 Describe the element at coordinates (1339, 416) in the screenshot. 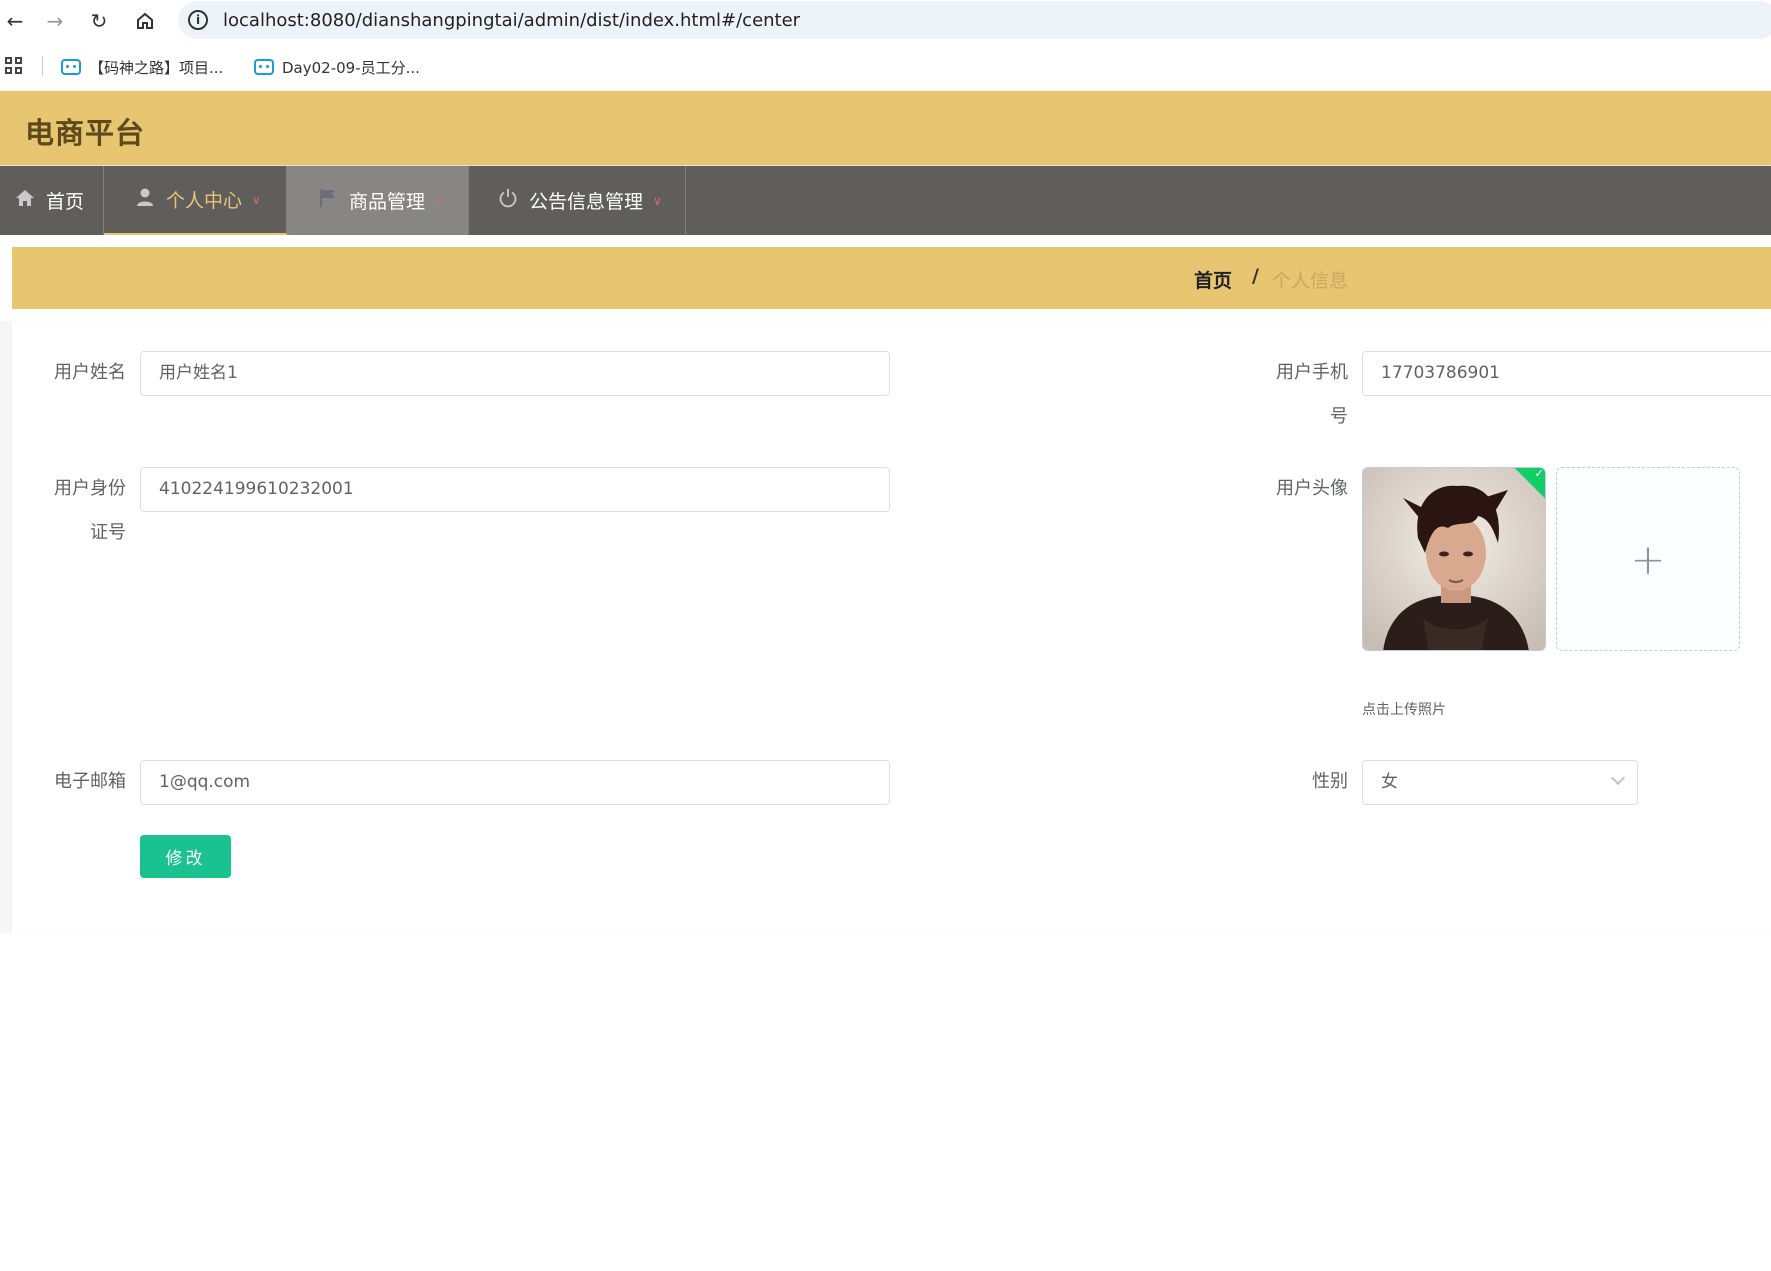

I see `phone-label-line2: 号` at that location.